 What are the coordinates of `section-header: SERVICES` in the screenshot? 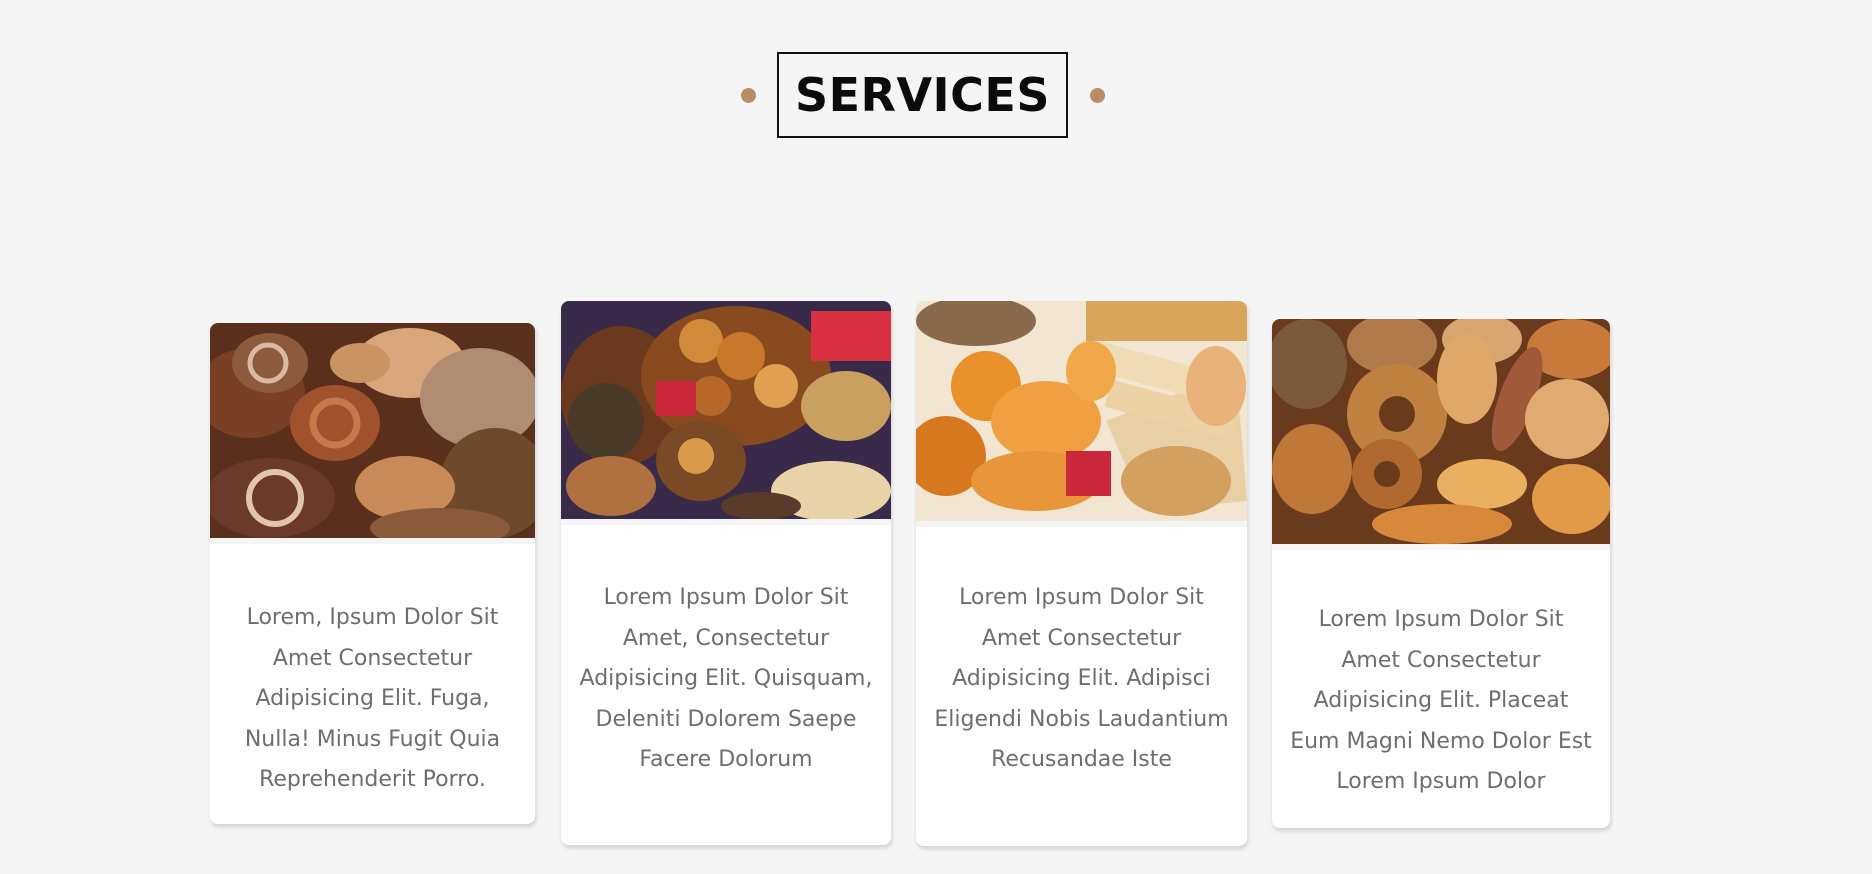 It's located at (936, 95).